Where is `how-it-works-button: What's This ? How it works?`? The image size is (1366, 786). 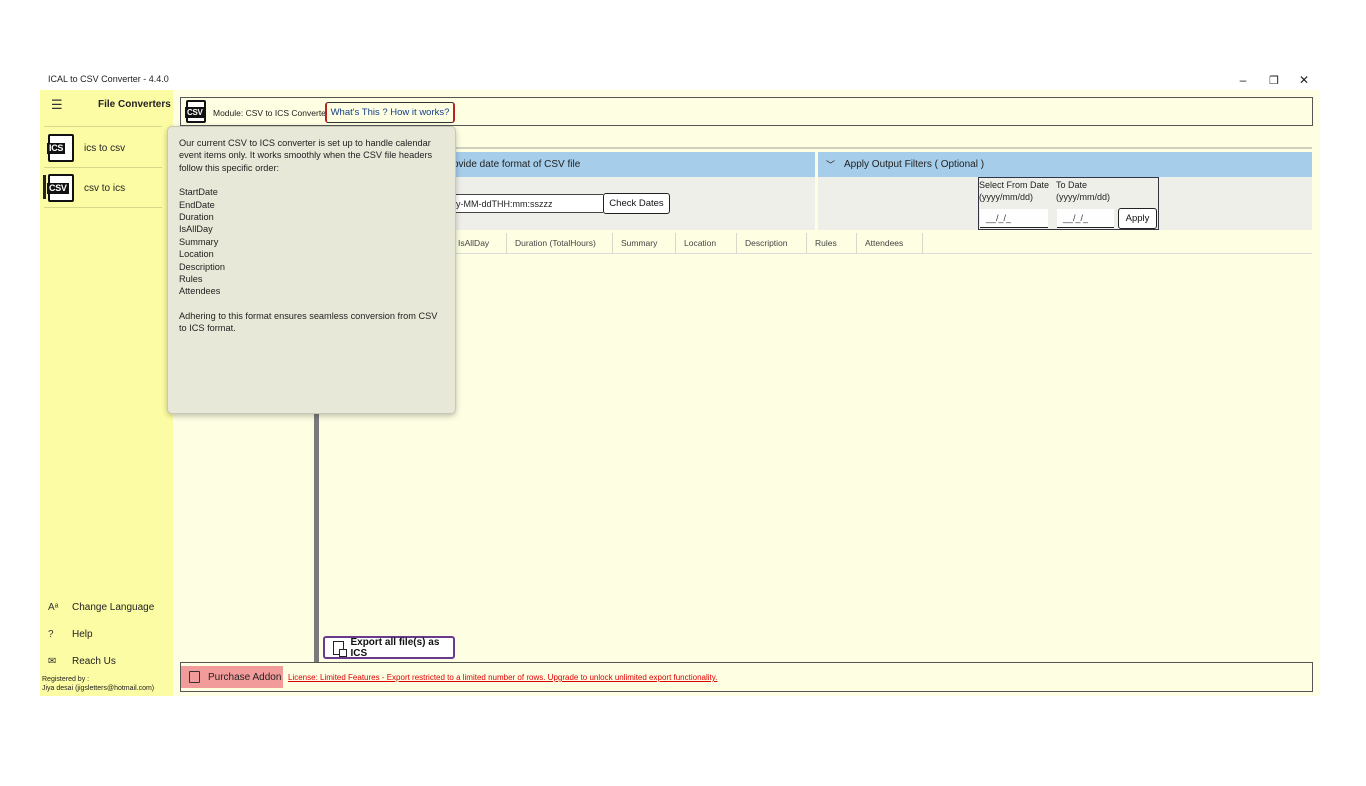 how-it-works-button: What's This ? How it works? is located at coordinates (390, 112).